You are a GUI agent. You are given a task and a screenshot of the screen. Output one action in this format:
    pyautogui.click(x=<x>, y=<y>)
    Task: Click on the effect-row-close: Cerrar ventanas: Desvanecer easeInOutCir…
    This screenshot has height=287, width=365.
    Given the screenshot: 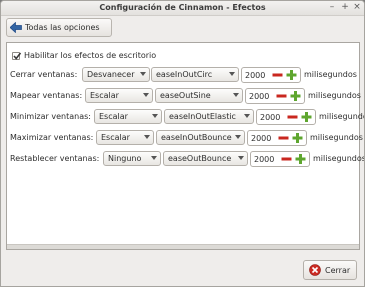 What is the action you would take?
    pyautogui.click(x=184, y=75)
    